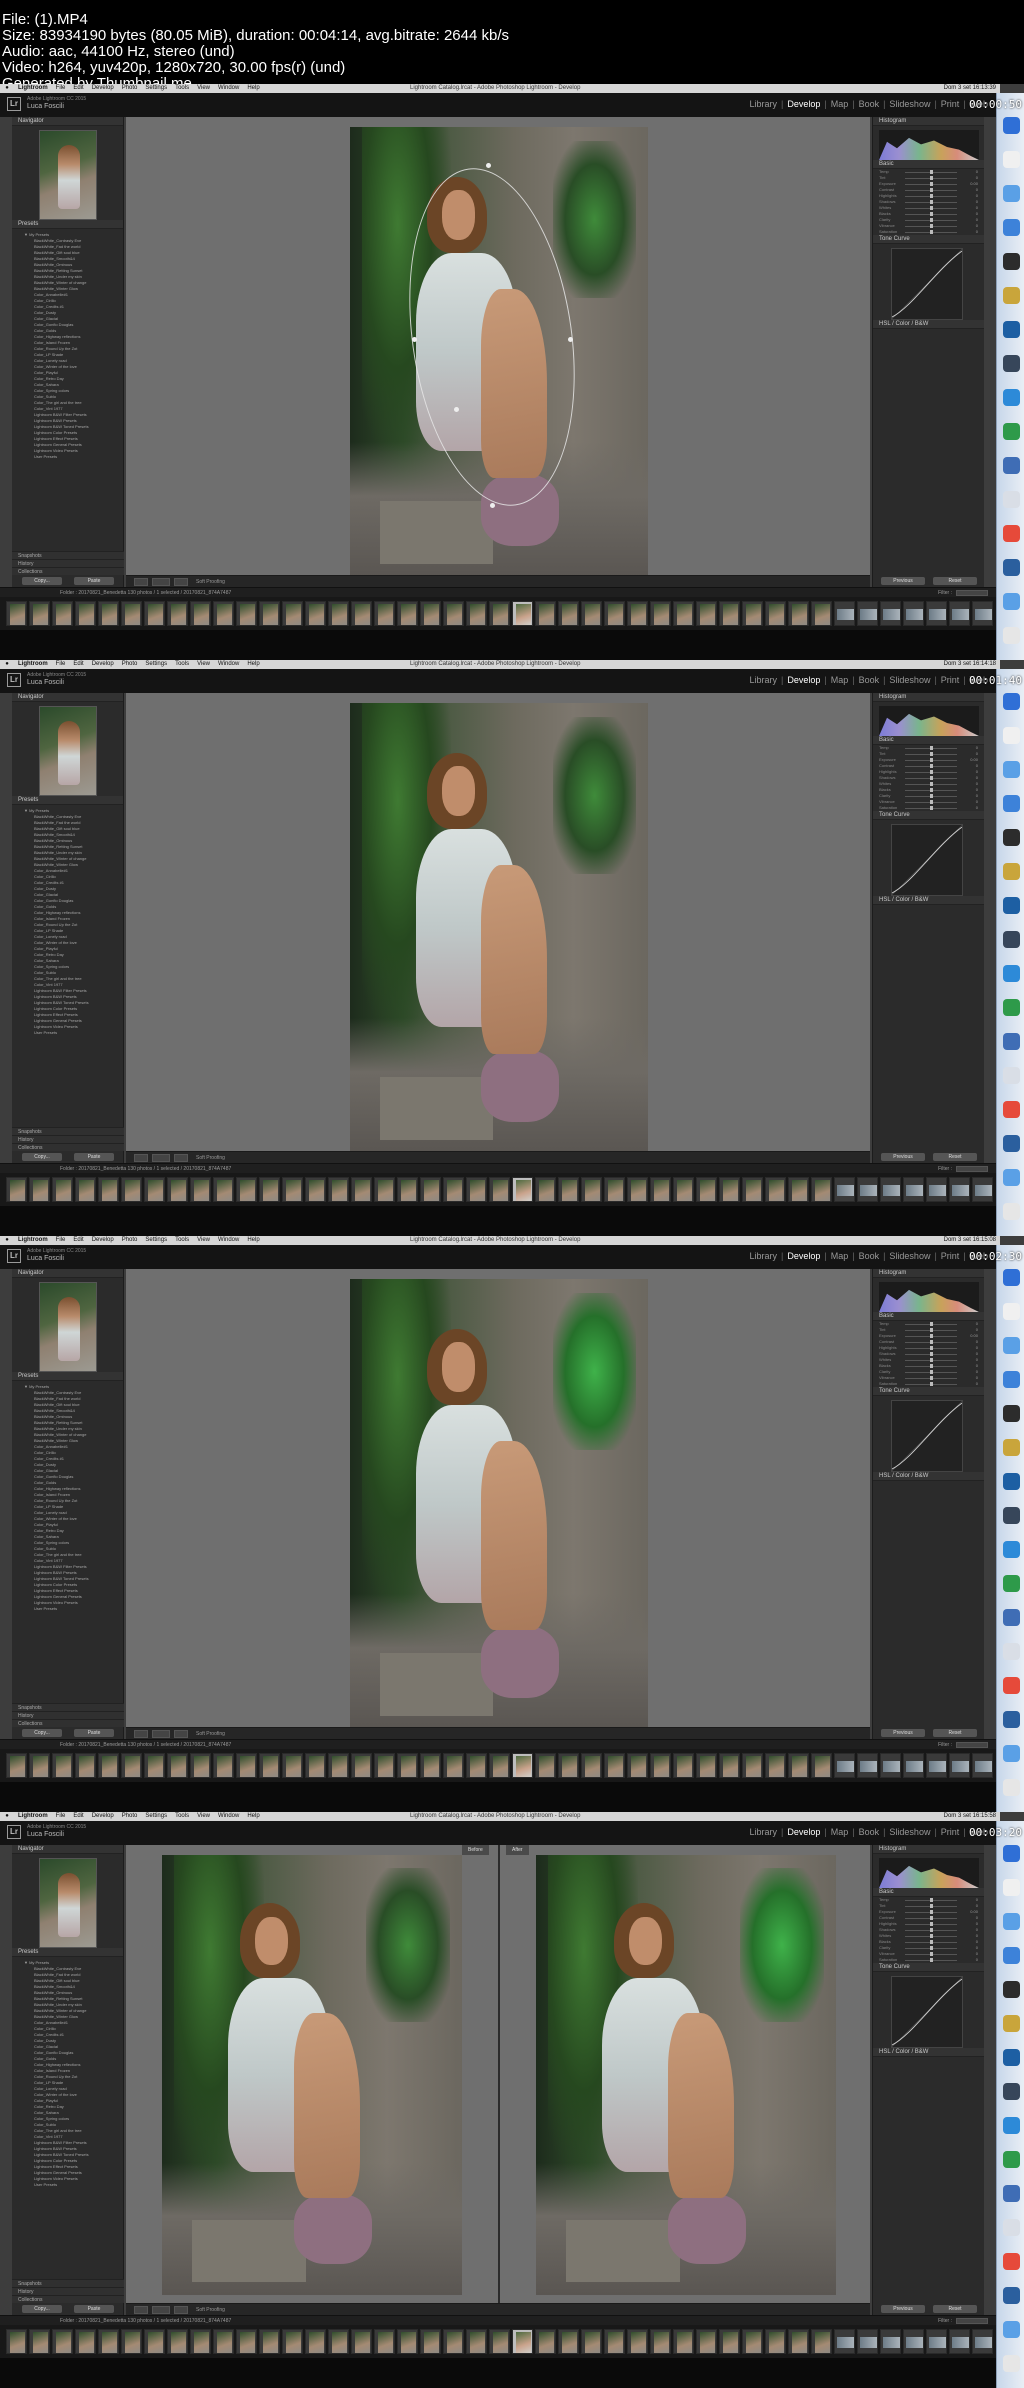 This screenshot has width=1024, height=2388. I want to click on basic-header: Basic, so click(928, 1316).